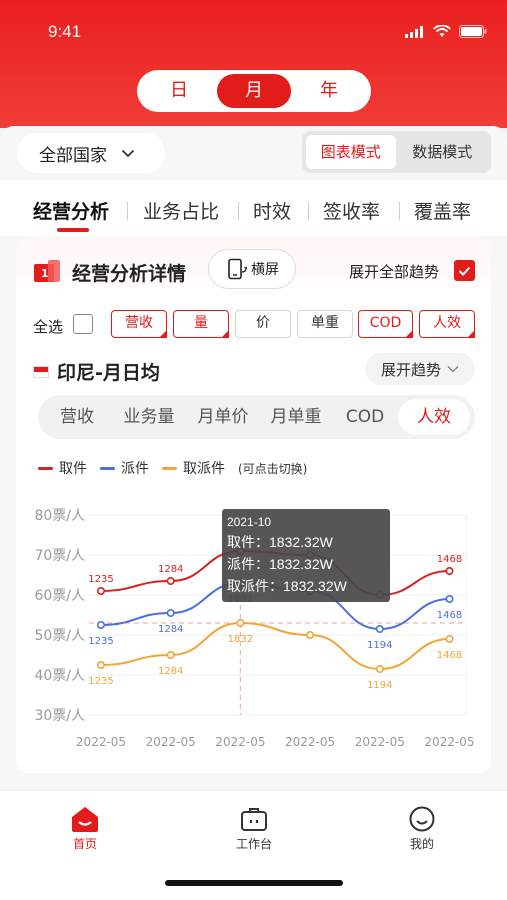  I want to click on landscape-button: 横屏, so click(252, 269).